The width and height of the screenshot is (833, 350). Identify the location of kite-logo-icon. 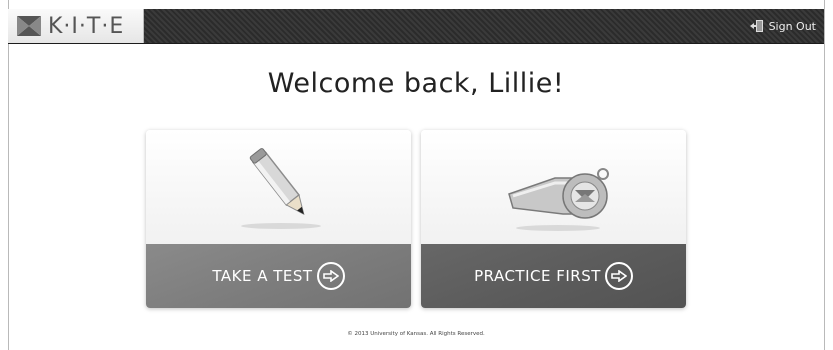
(29, 26).